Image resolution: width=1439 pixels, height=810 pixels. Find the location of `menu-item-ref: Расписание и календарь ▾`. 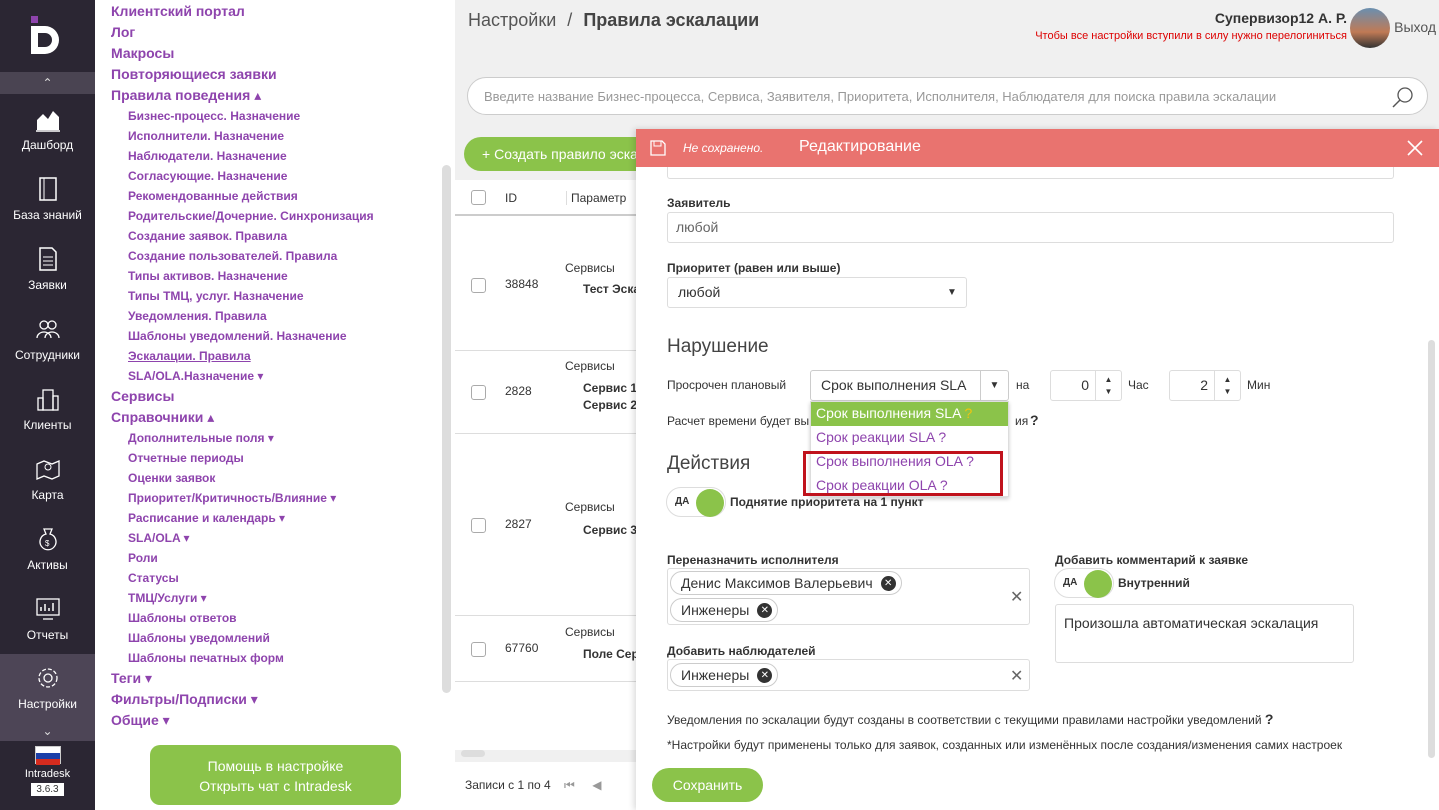

menu-item-ref: Расписание и календарь ▾ is located at coordinates (275, 518).